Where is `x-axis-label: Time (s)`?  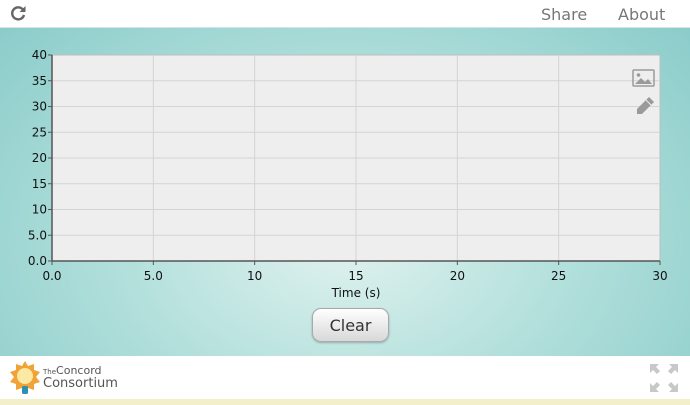
x-axis-label: Time (s) is located at coordinates (356, 293).